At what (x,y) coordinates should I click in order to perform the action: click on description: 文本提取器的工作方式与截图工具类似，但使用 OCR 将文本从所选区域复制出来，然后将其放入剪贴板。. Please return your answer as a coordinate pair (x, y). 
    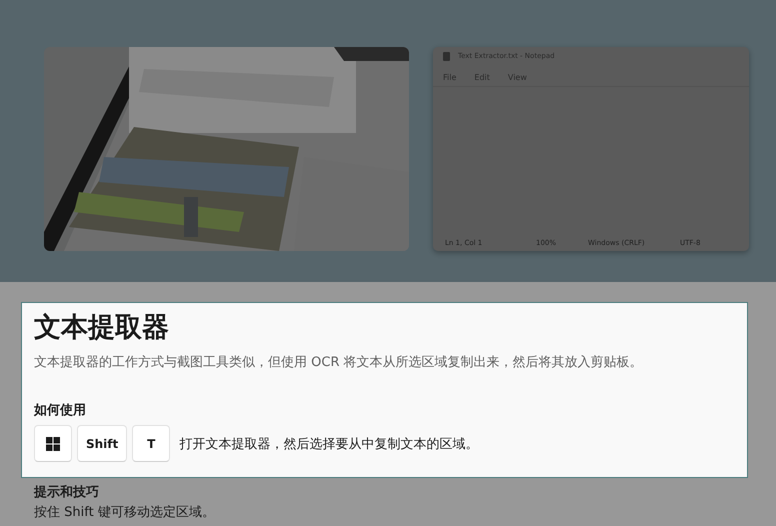
    Looking at the image, I should click on (338, 362).